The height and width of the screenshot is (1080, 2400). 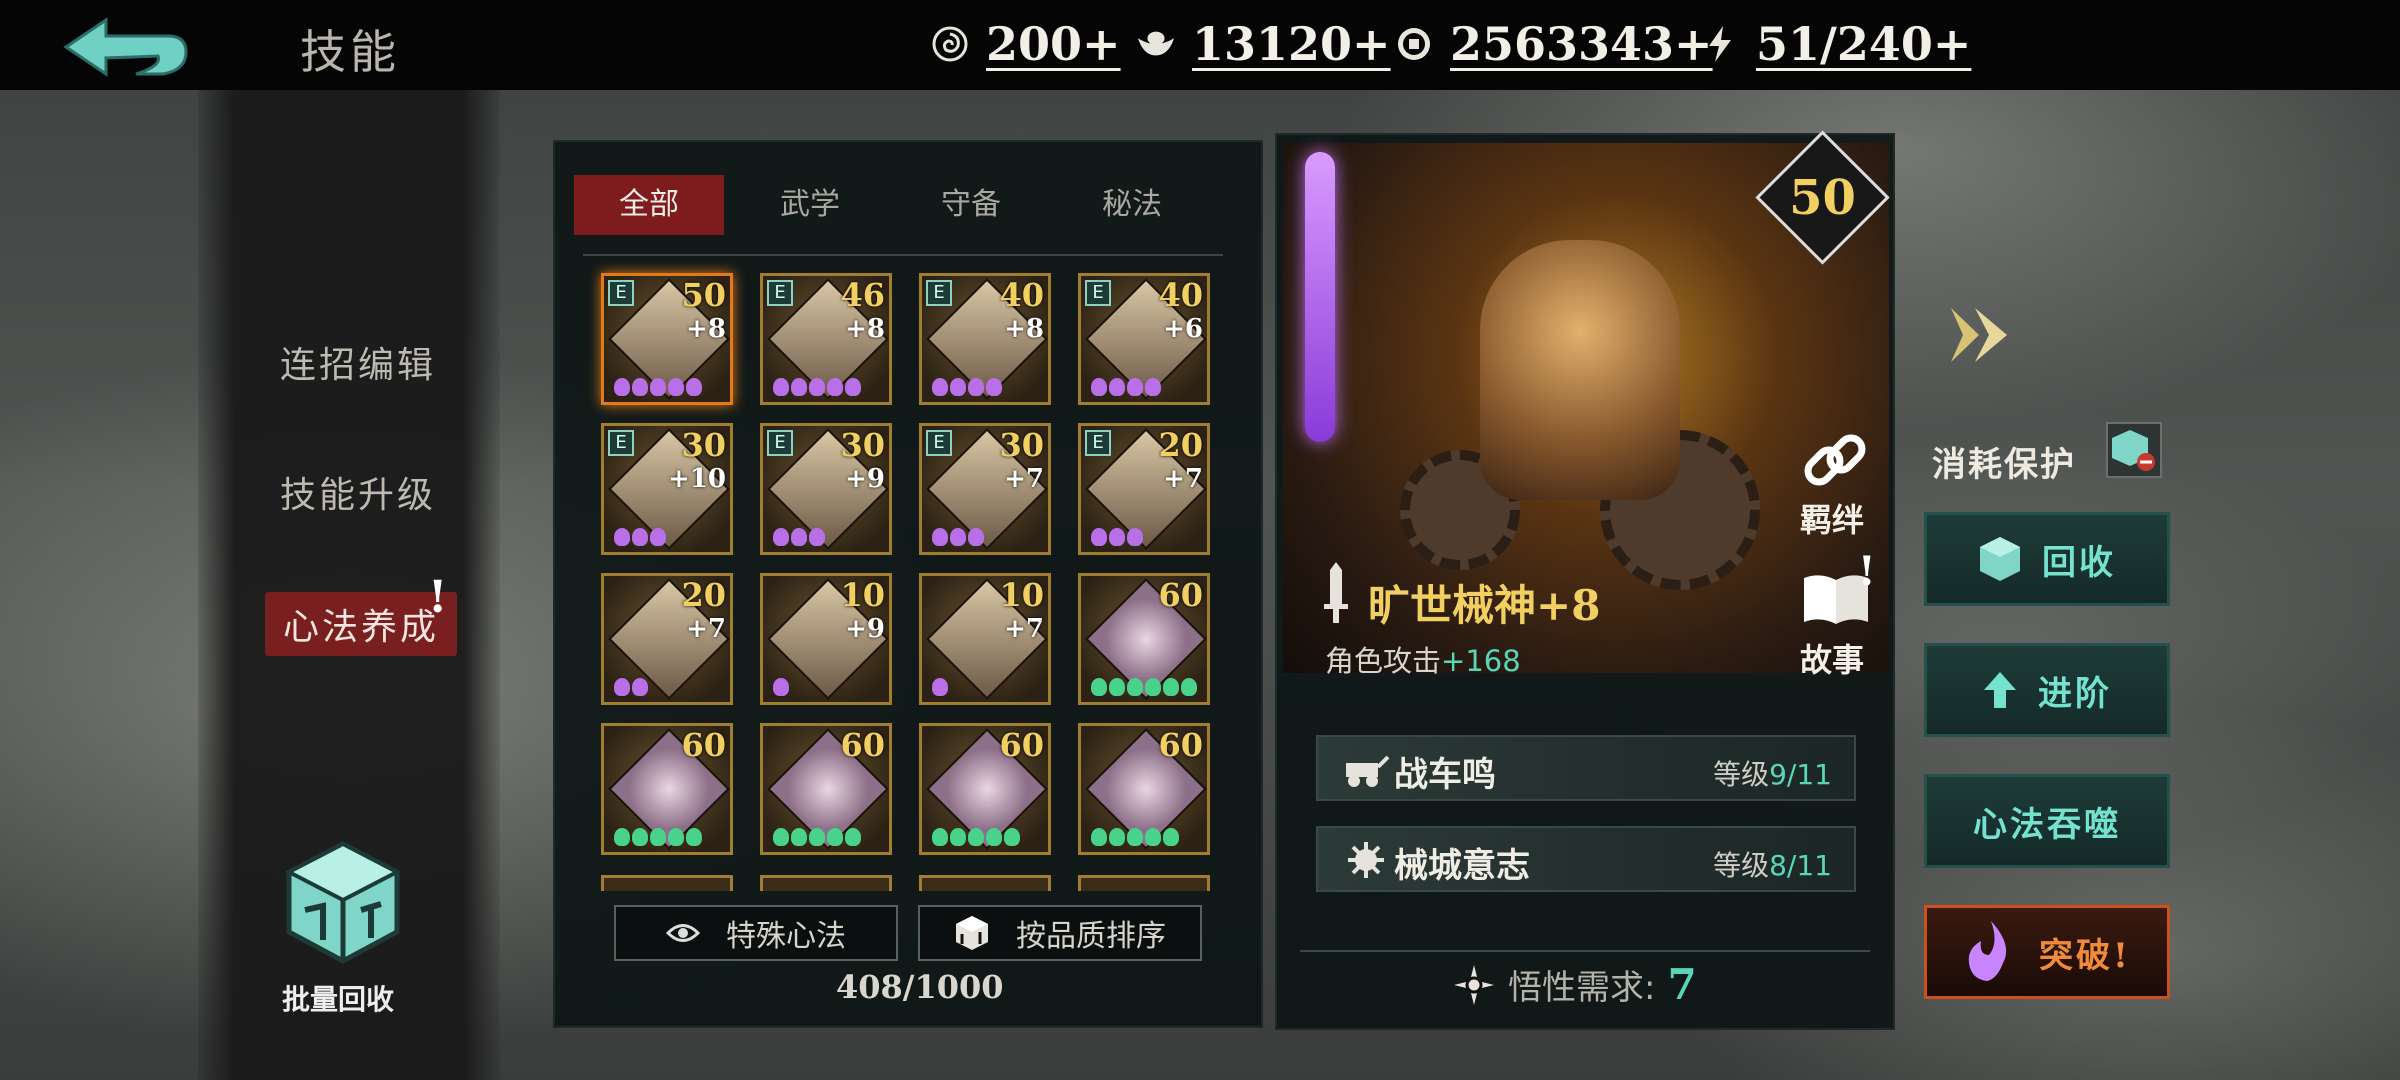 What do you see at coordinates (865, 479) in the screenshot?
I see `card-plus: +9` at bounding box center [865, 479].